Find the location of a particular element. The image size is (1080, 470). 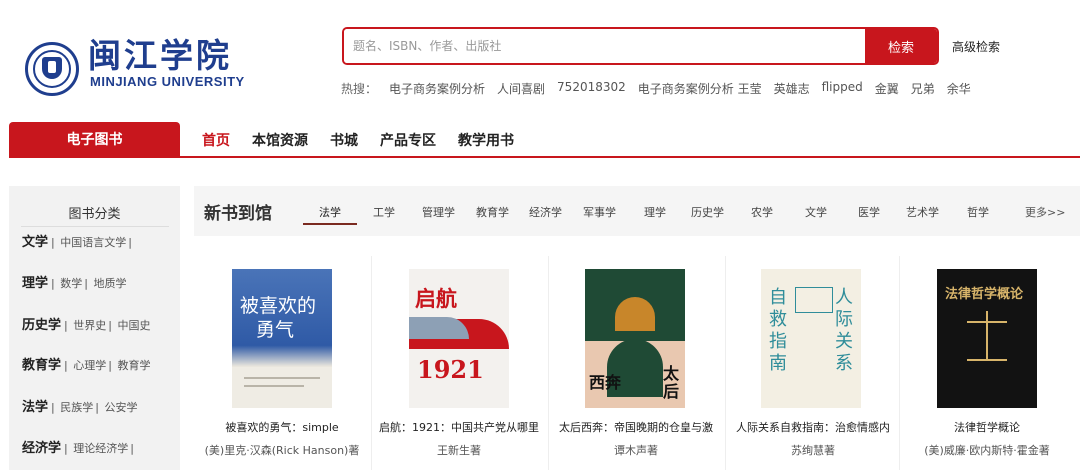

category-main: 法学 is located at coordinates (35, 407).